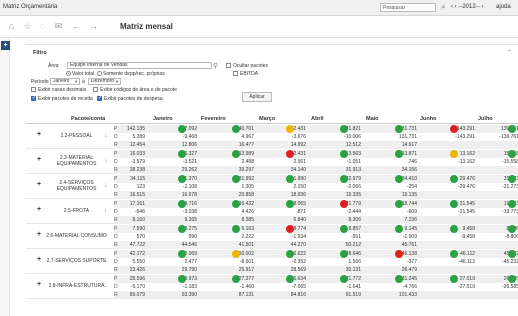  What do you see at coordinates (298, 137) in the screenshot?
I see `value-cell: -3.676` at bounding box center [298, 137].